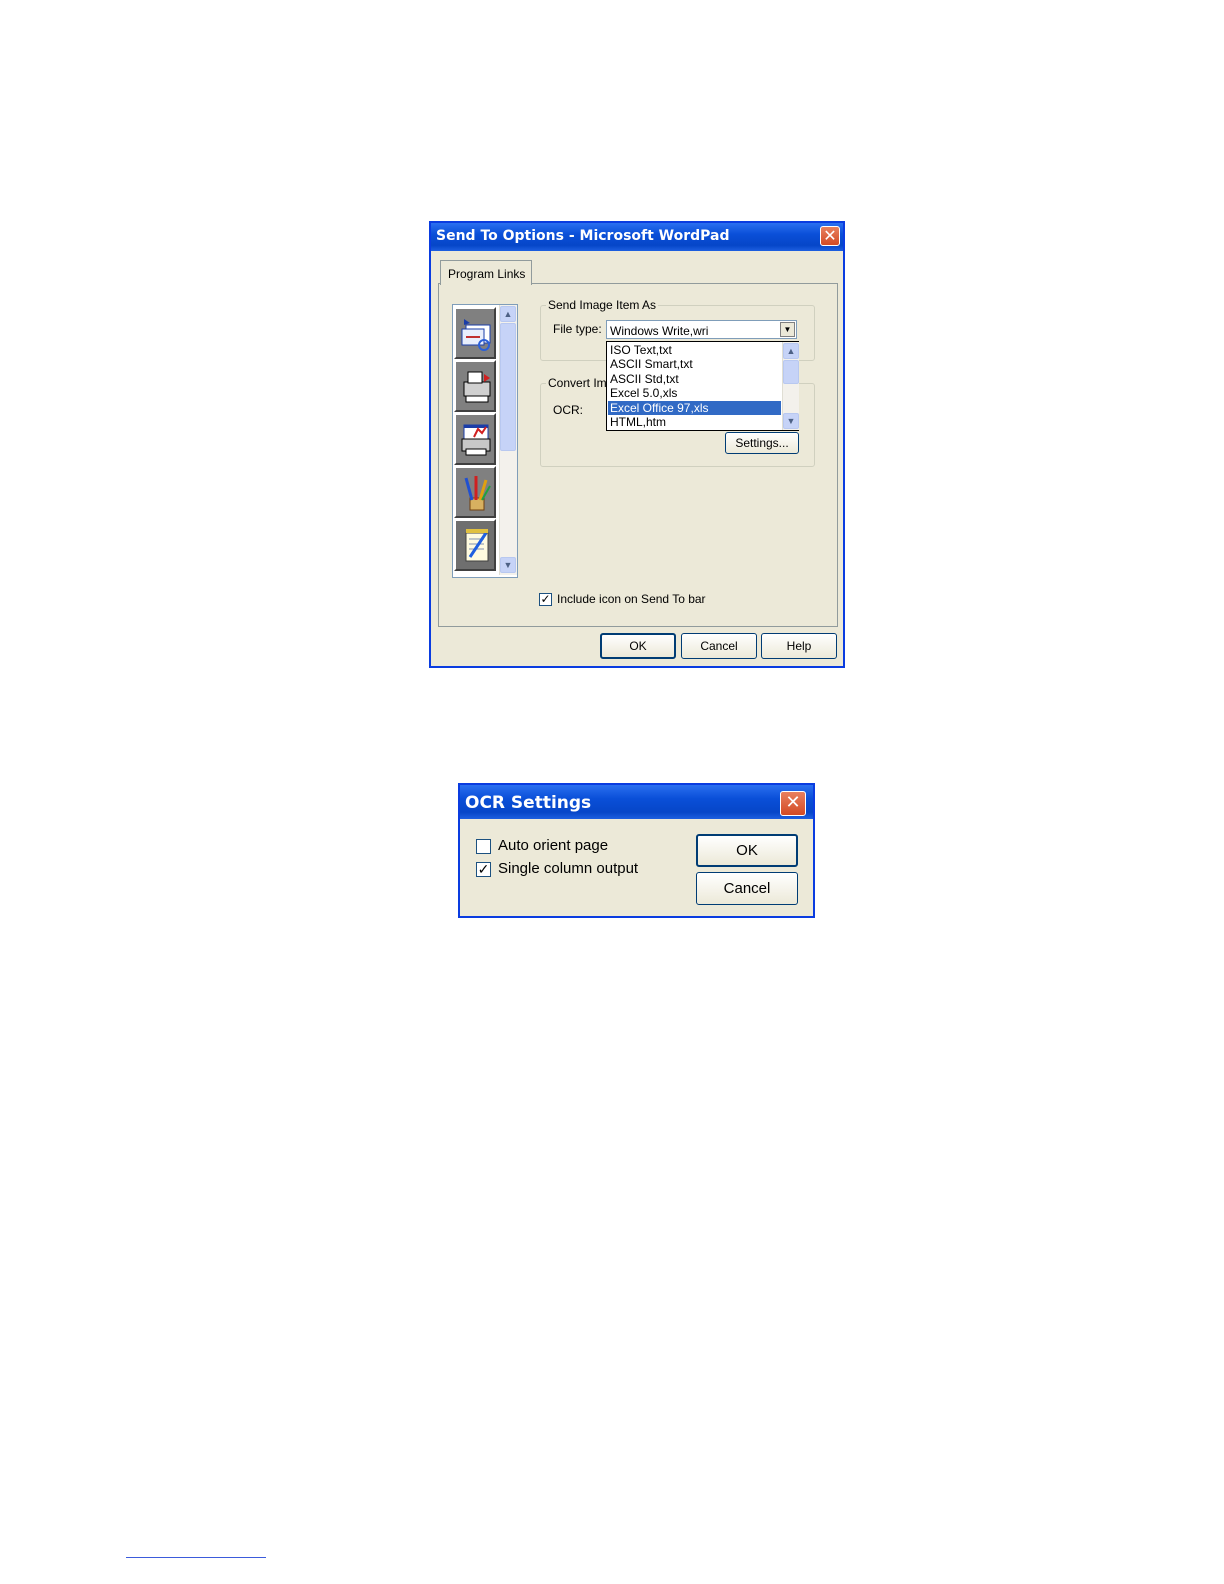 The width and height of the screenshot is (1224, 1584). I want to click on single-column-checkbox: ✓, so click(483, 869).